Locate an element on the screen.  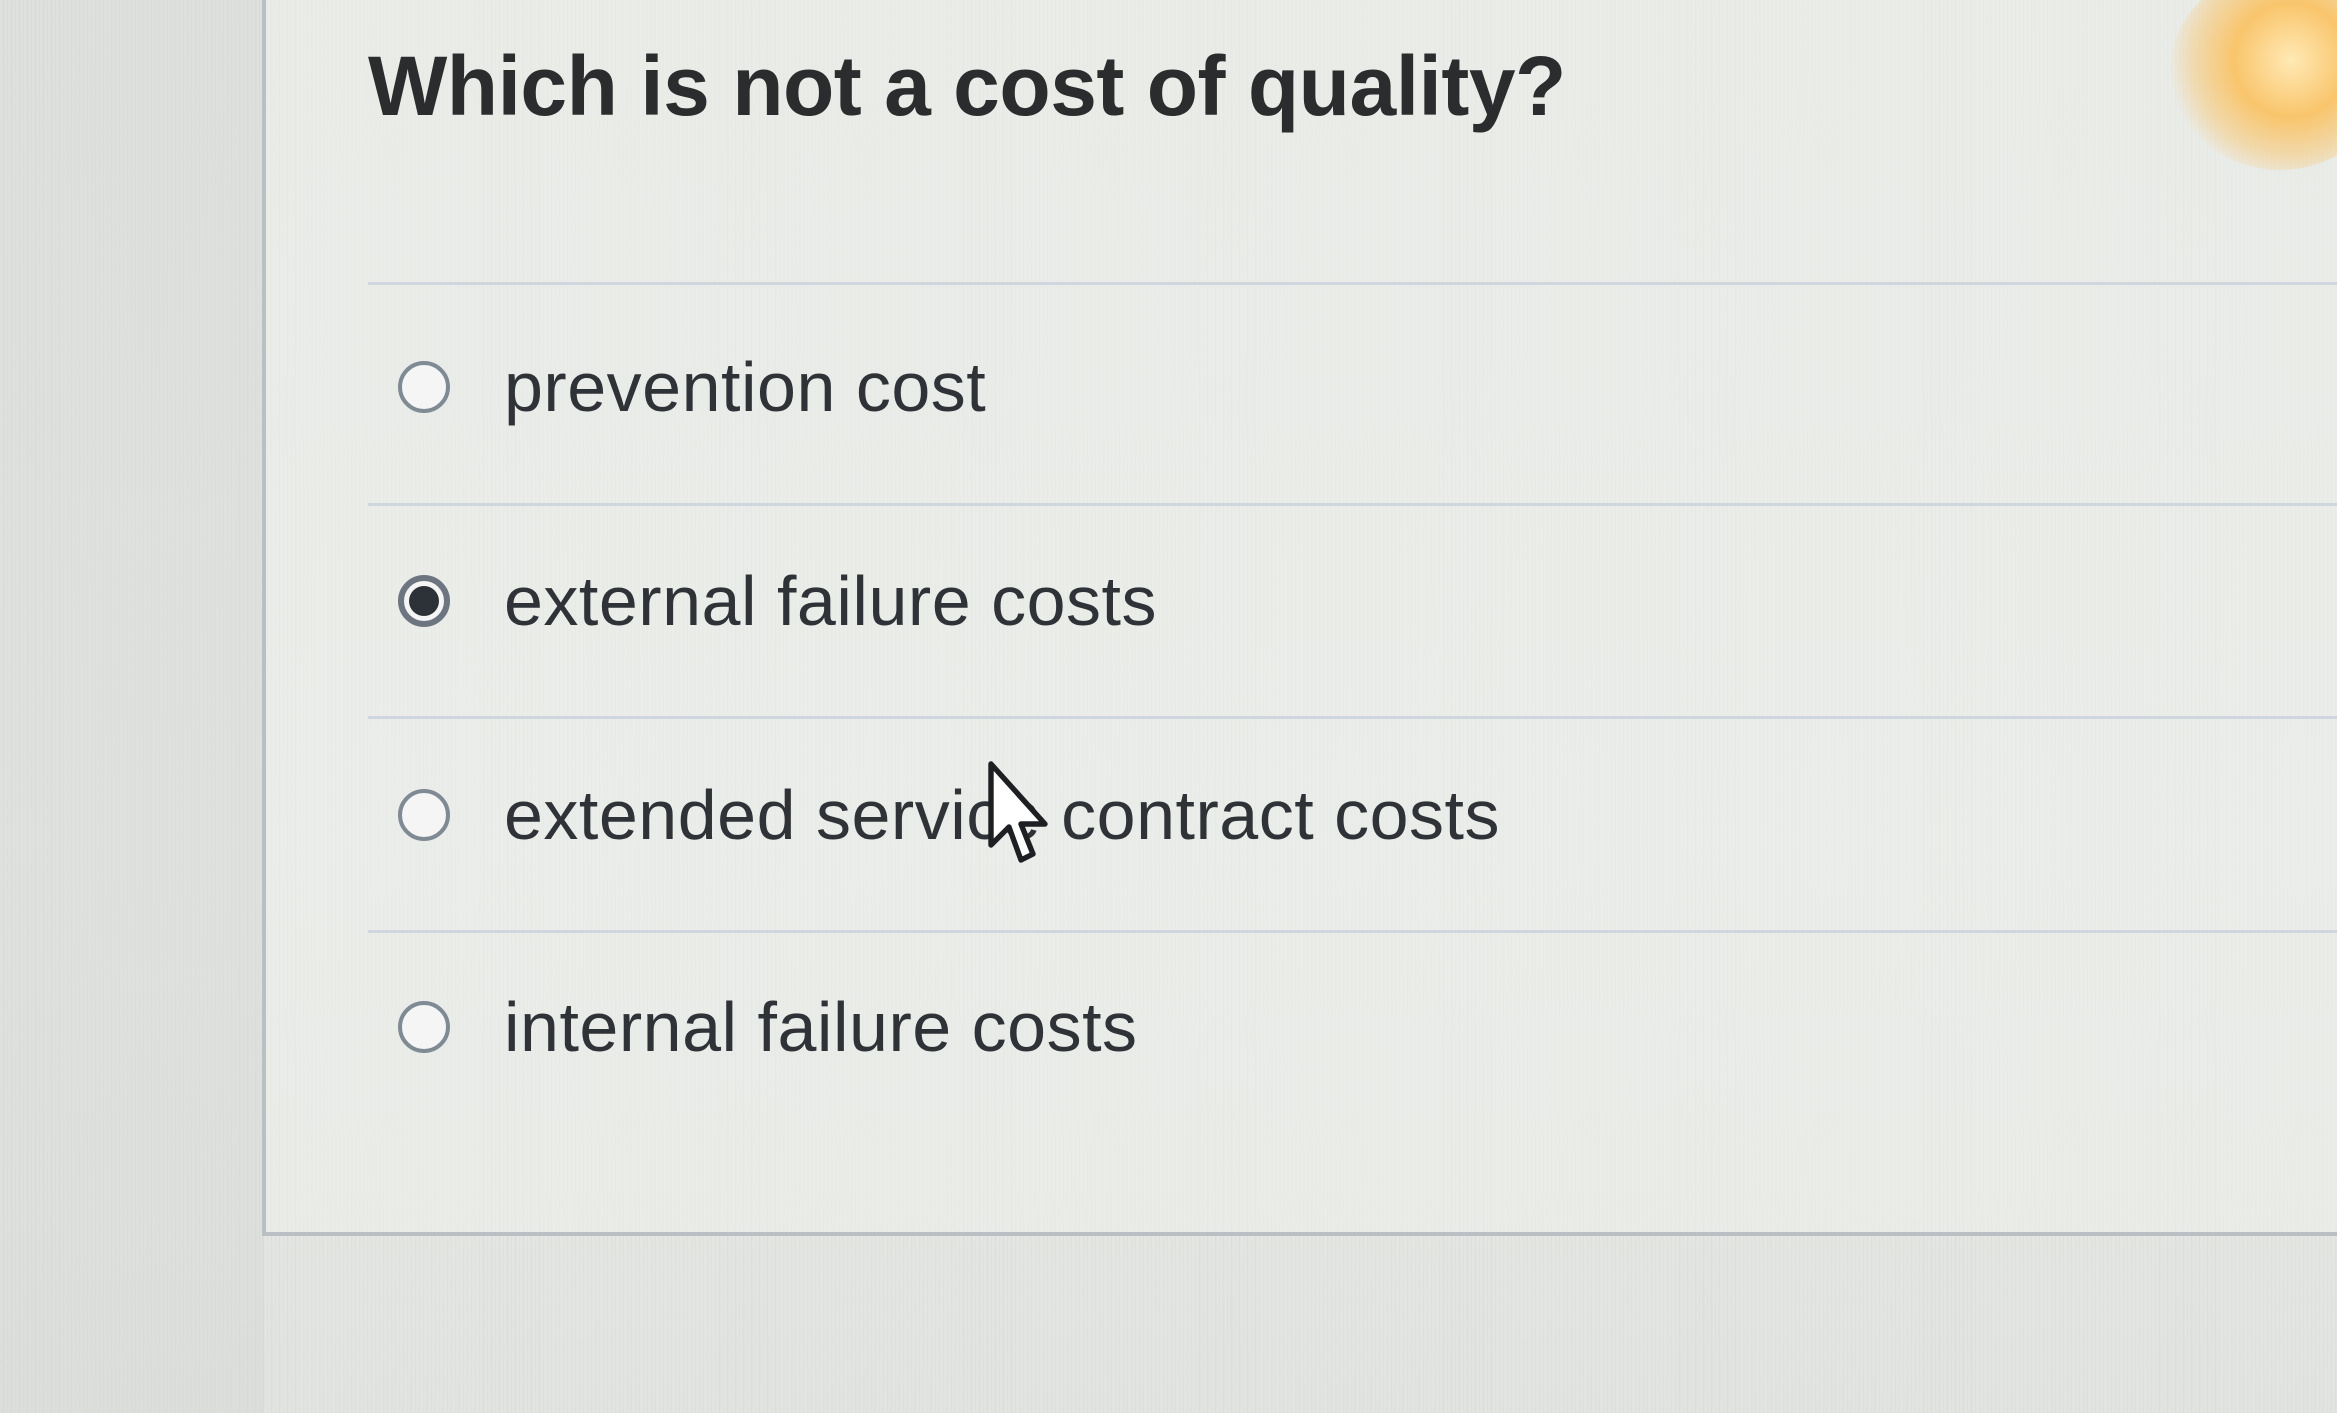
mouse-pointer-icon is located at coordinates (1018, 812).